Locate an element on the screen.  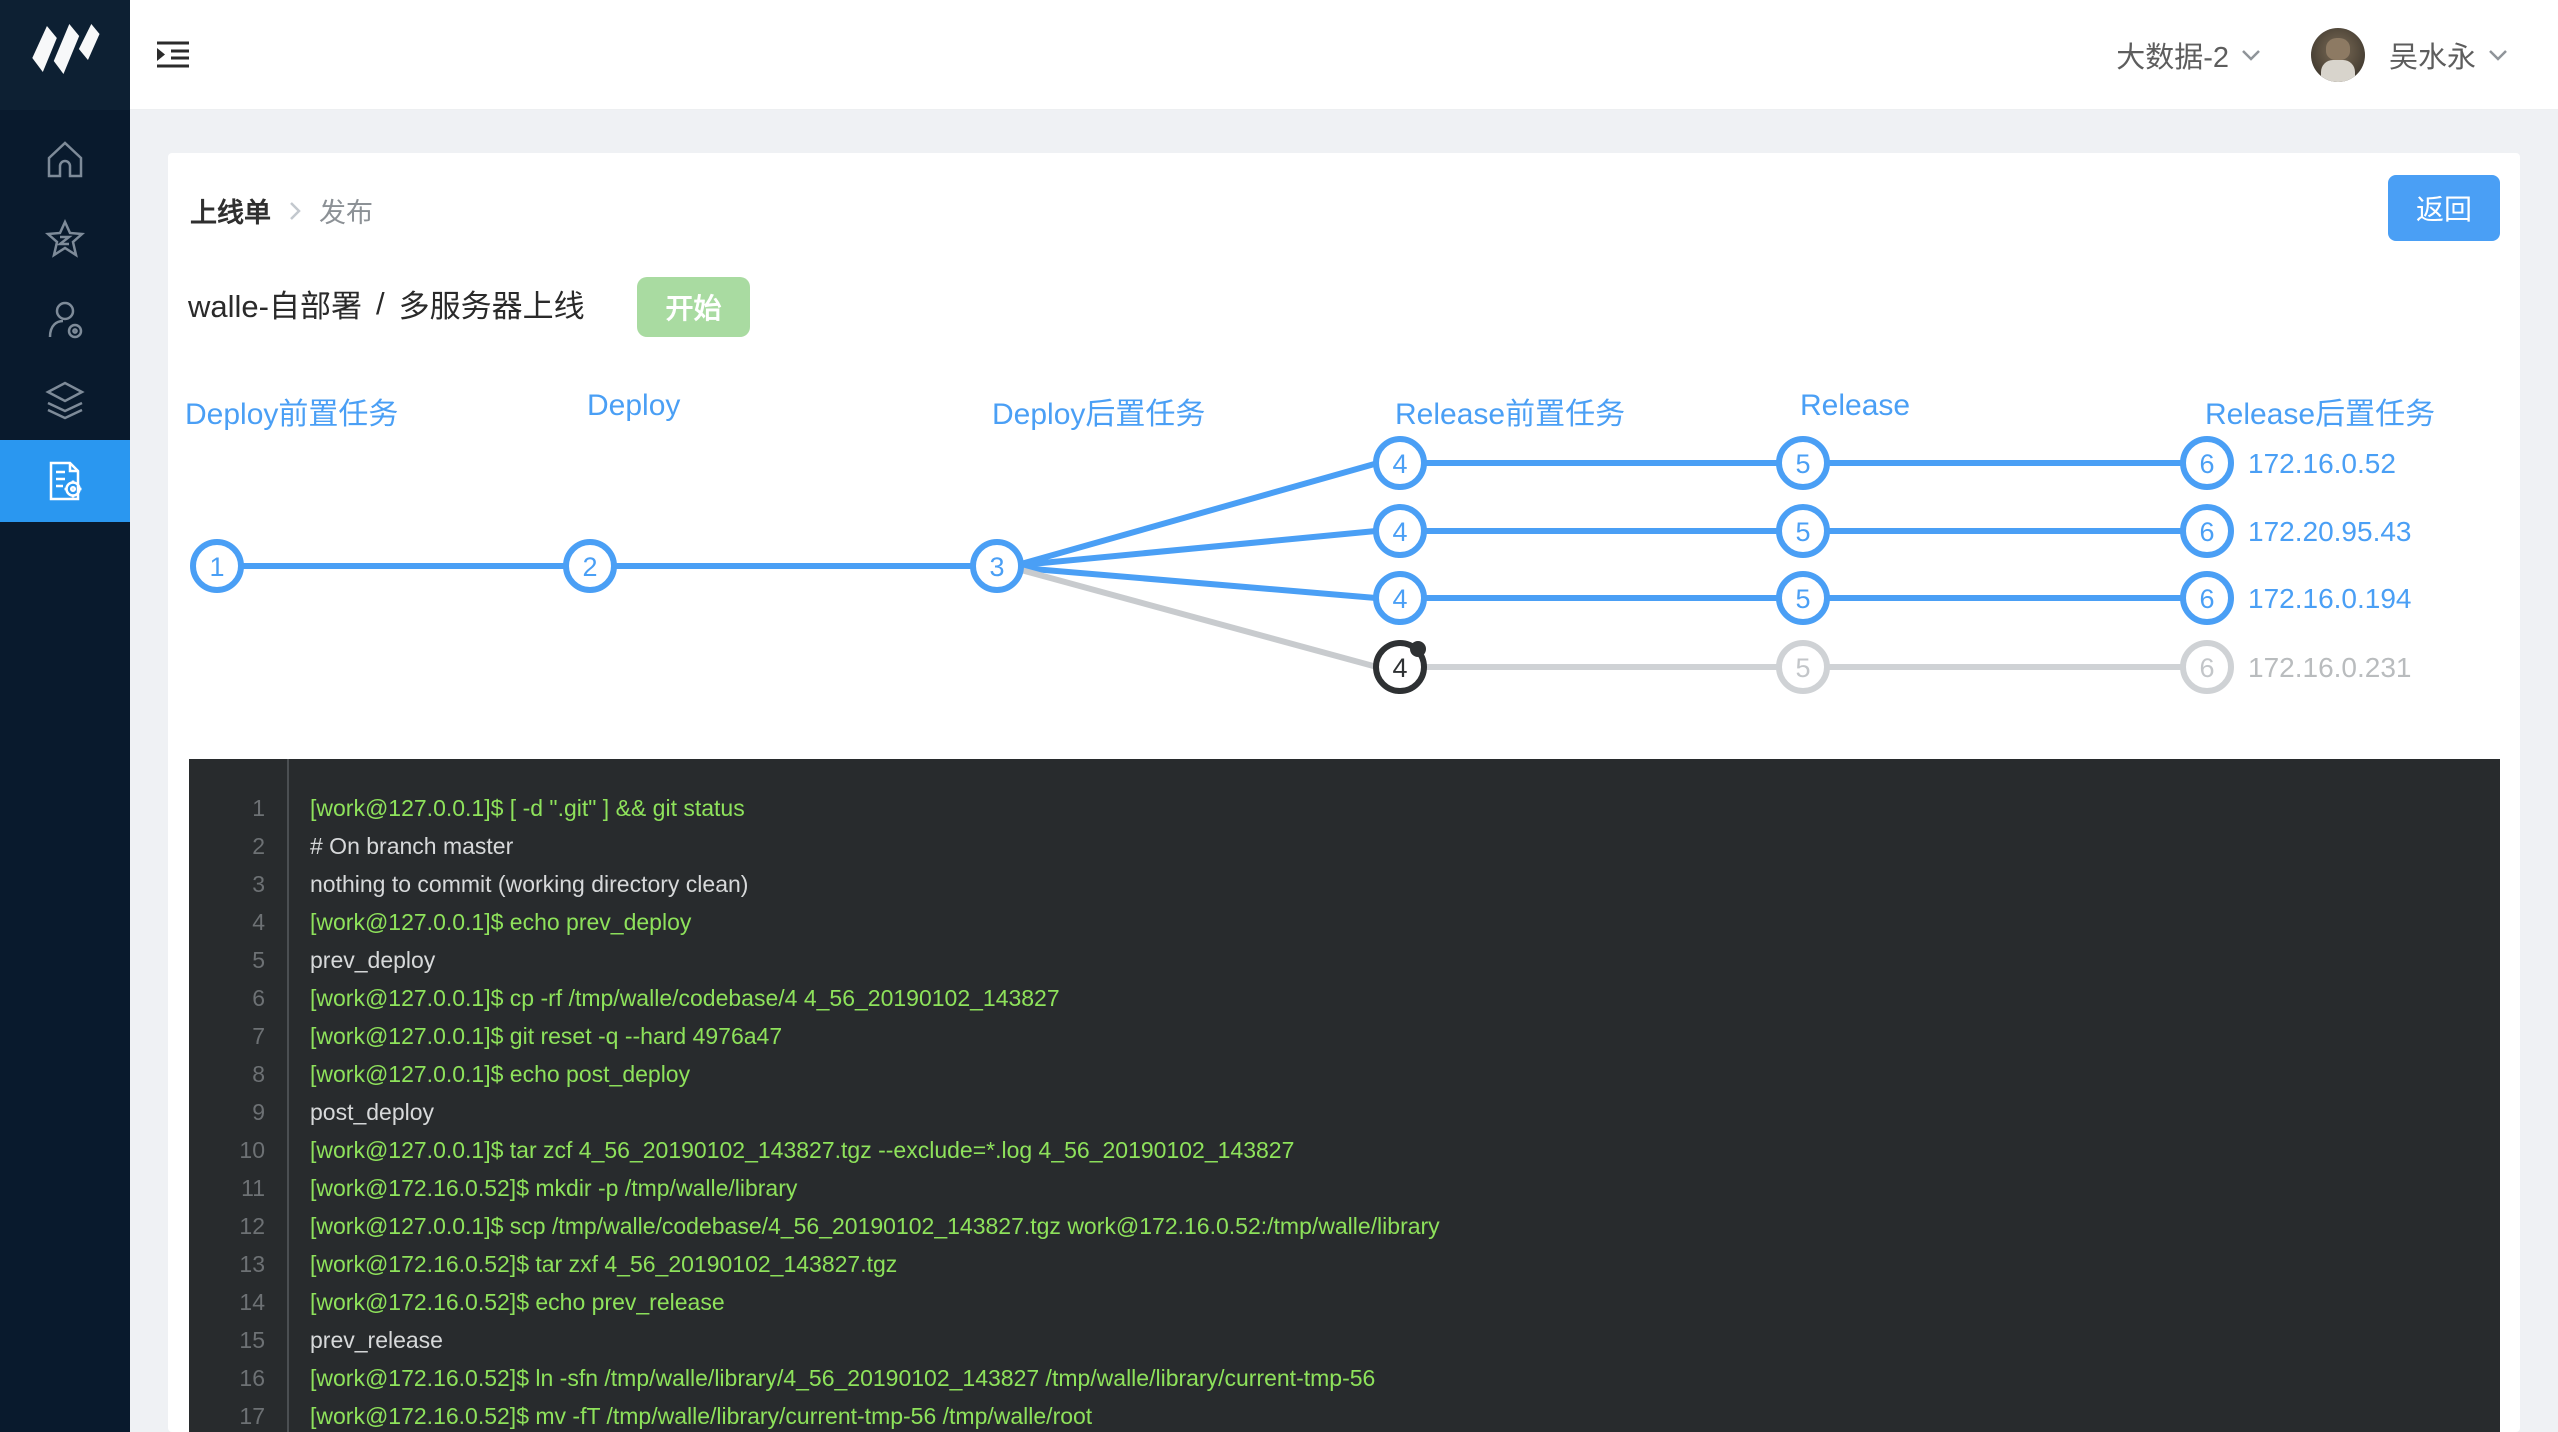
sidebar-item-home is located at coordinates (65, 160).